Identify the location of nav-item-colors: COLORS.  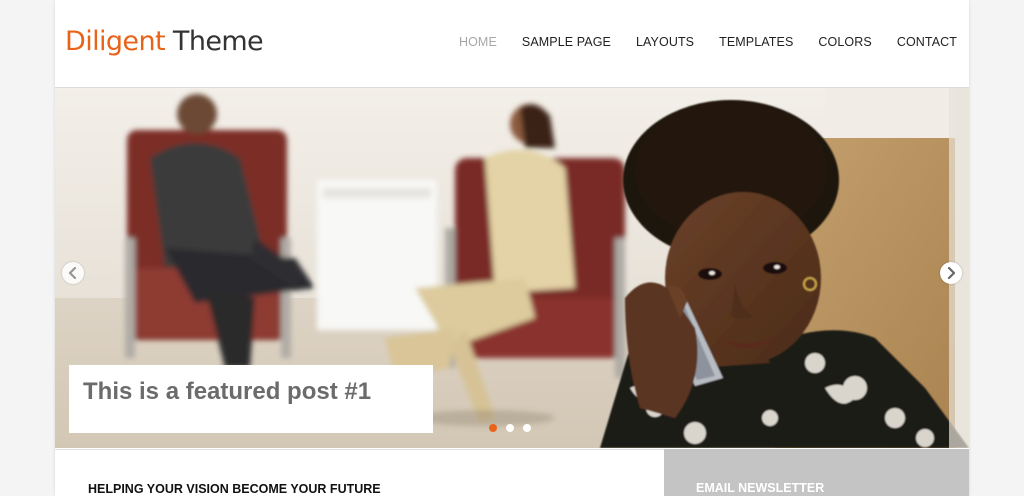
(844, 42).